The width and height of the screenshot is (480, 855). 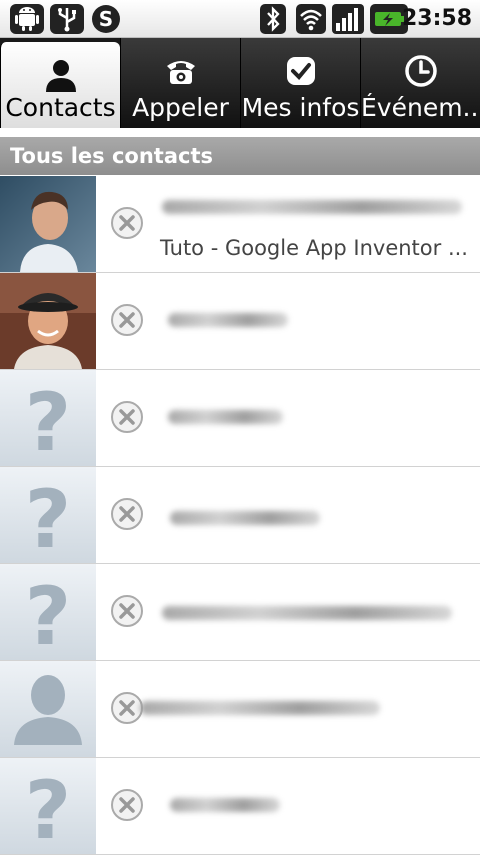 What do you see at coordinates (311, 21) in the screenshot?
I see `wifi-icon` at bounding box center [311, 21].